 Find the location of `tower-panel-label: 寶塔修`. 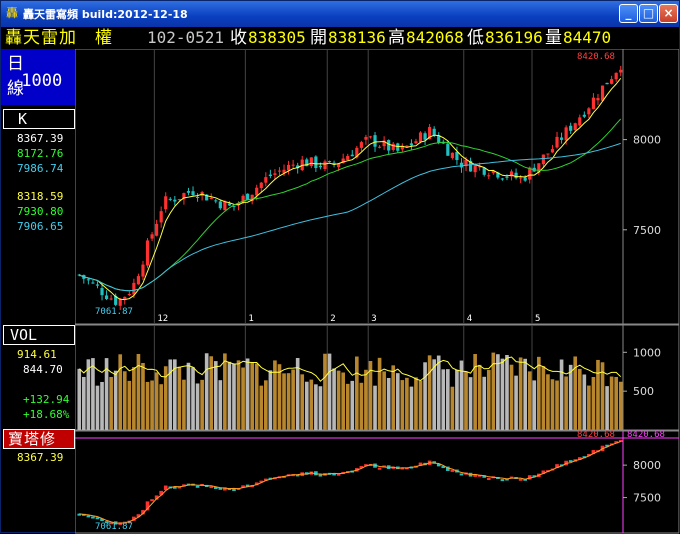

tower-panel-label: 寶塔修 is located at coordinates (39, 439).